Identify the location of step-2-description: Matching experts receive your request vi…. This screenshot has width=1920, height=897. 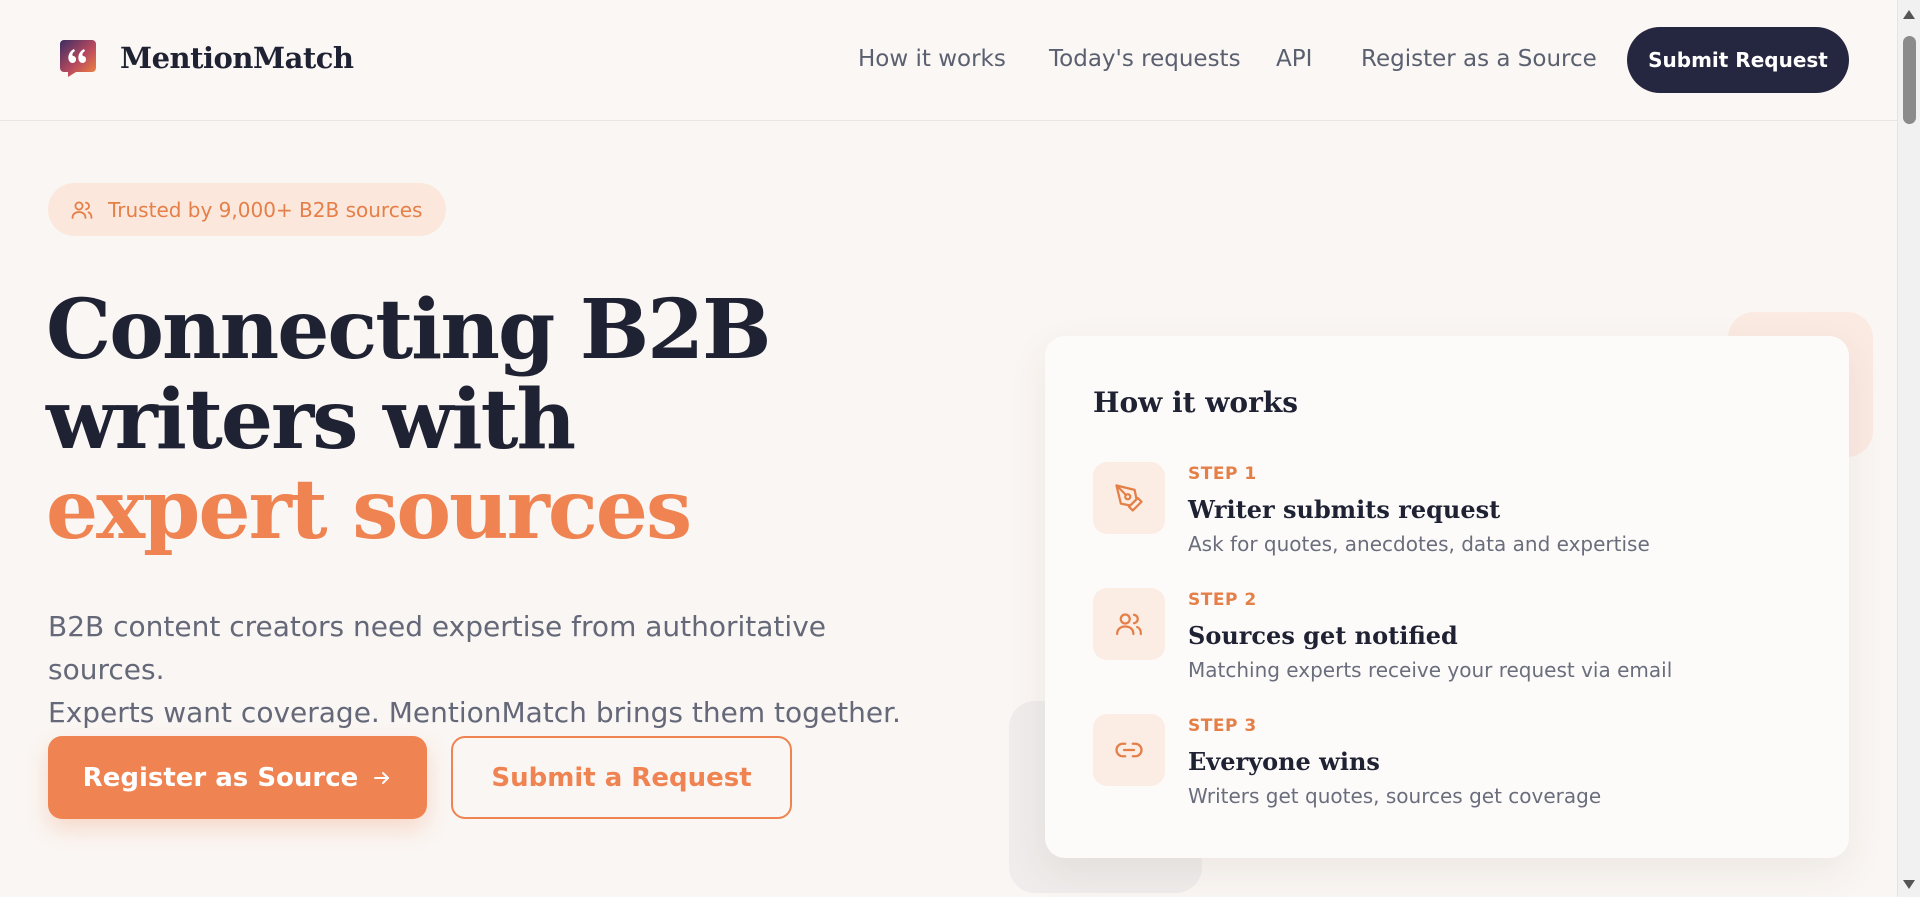
(1430, 670).